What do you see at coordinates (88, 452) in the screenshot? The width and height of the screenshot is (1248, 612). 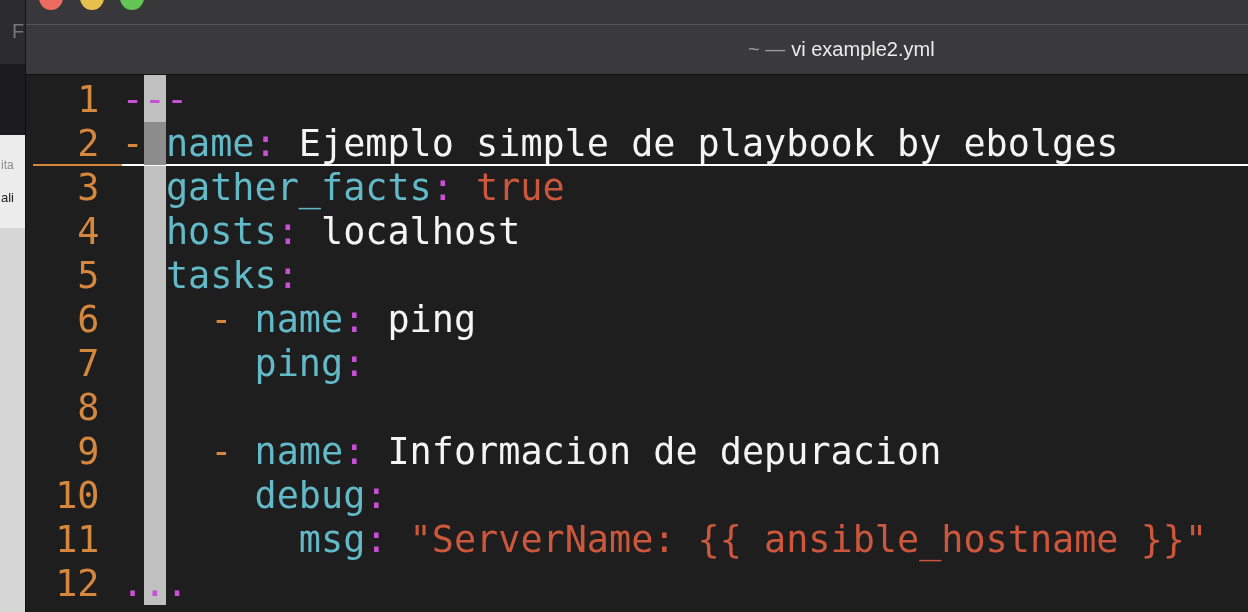 I see `line-number: 9` at bounding box center [88, 452].